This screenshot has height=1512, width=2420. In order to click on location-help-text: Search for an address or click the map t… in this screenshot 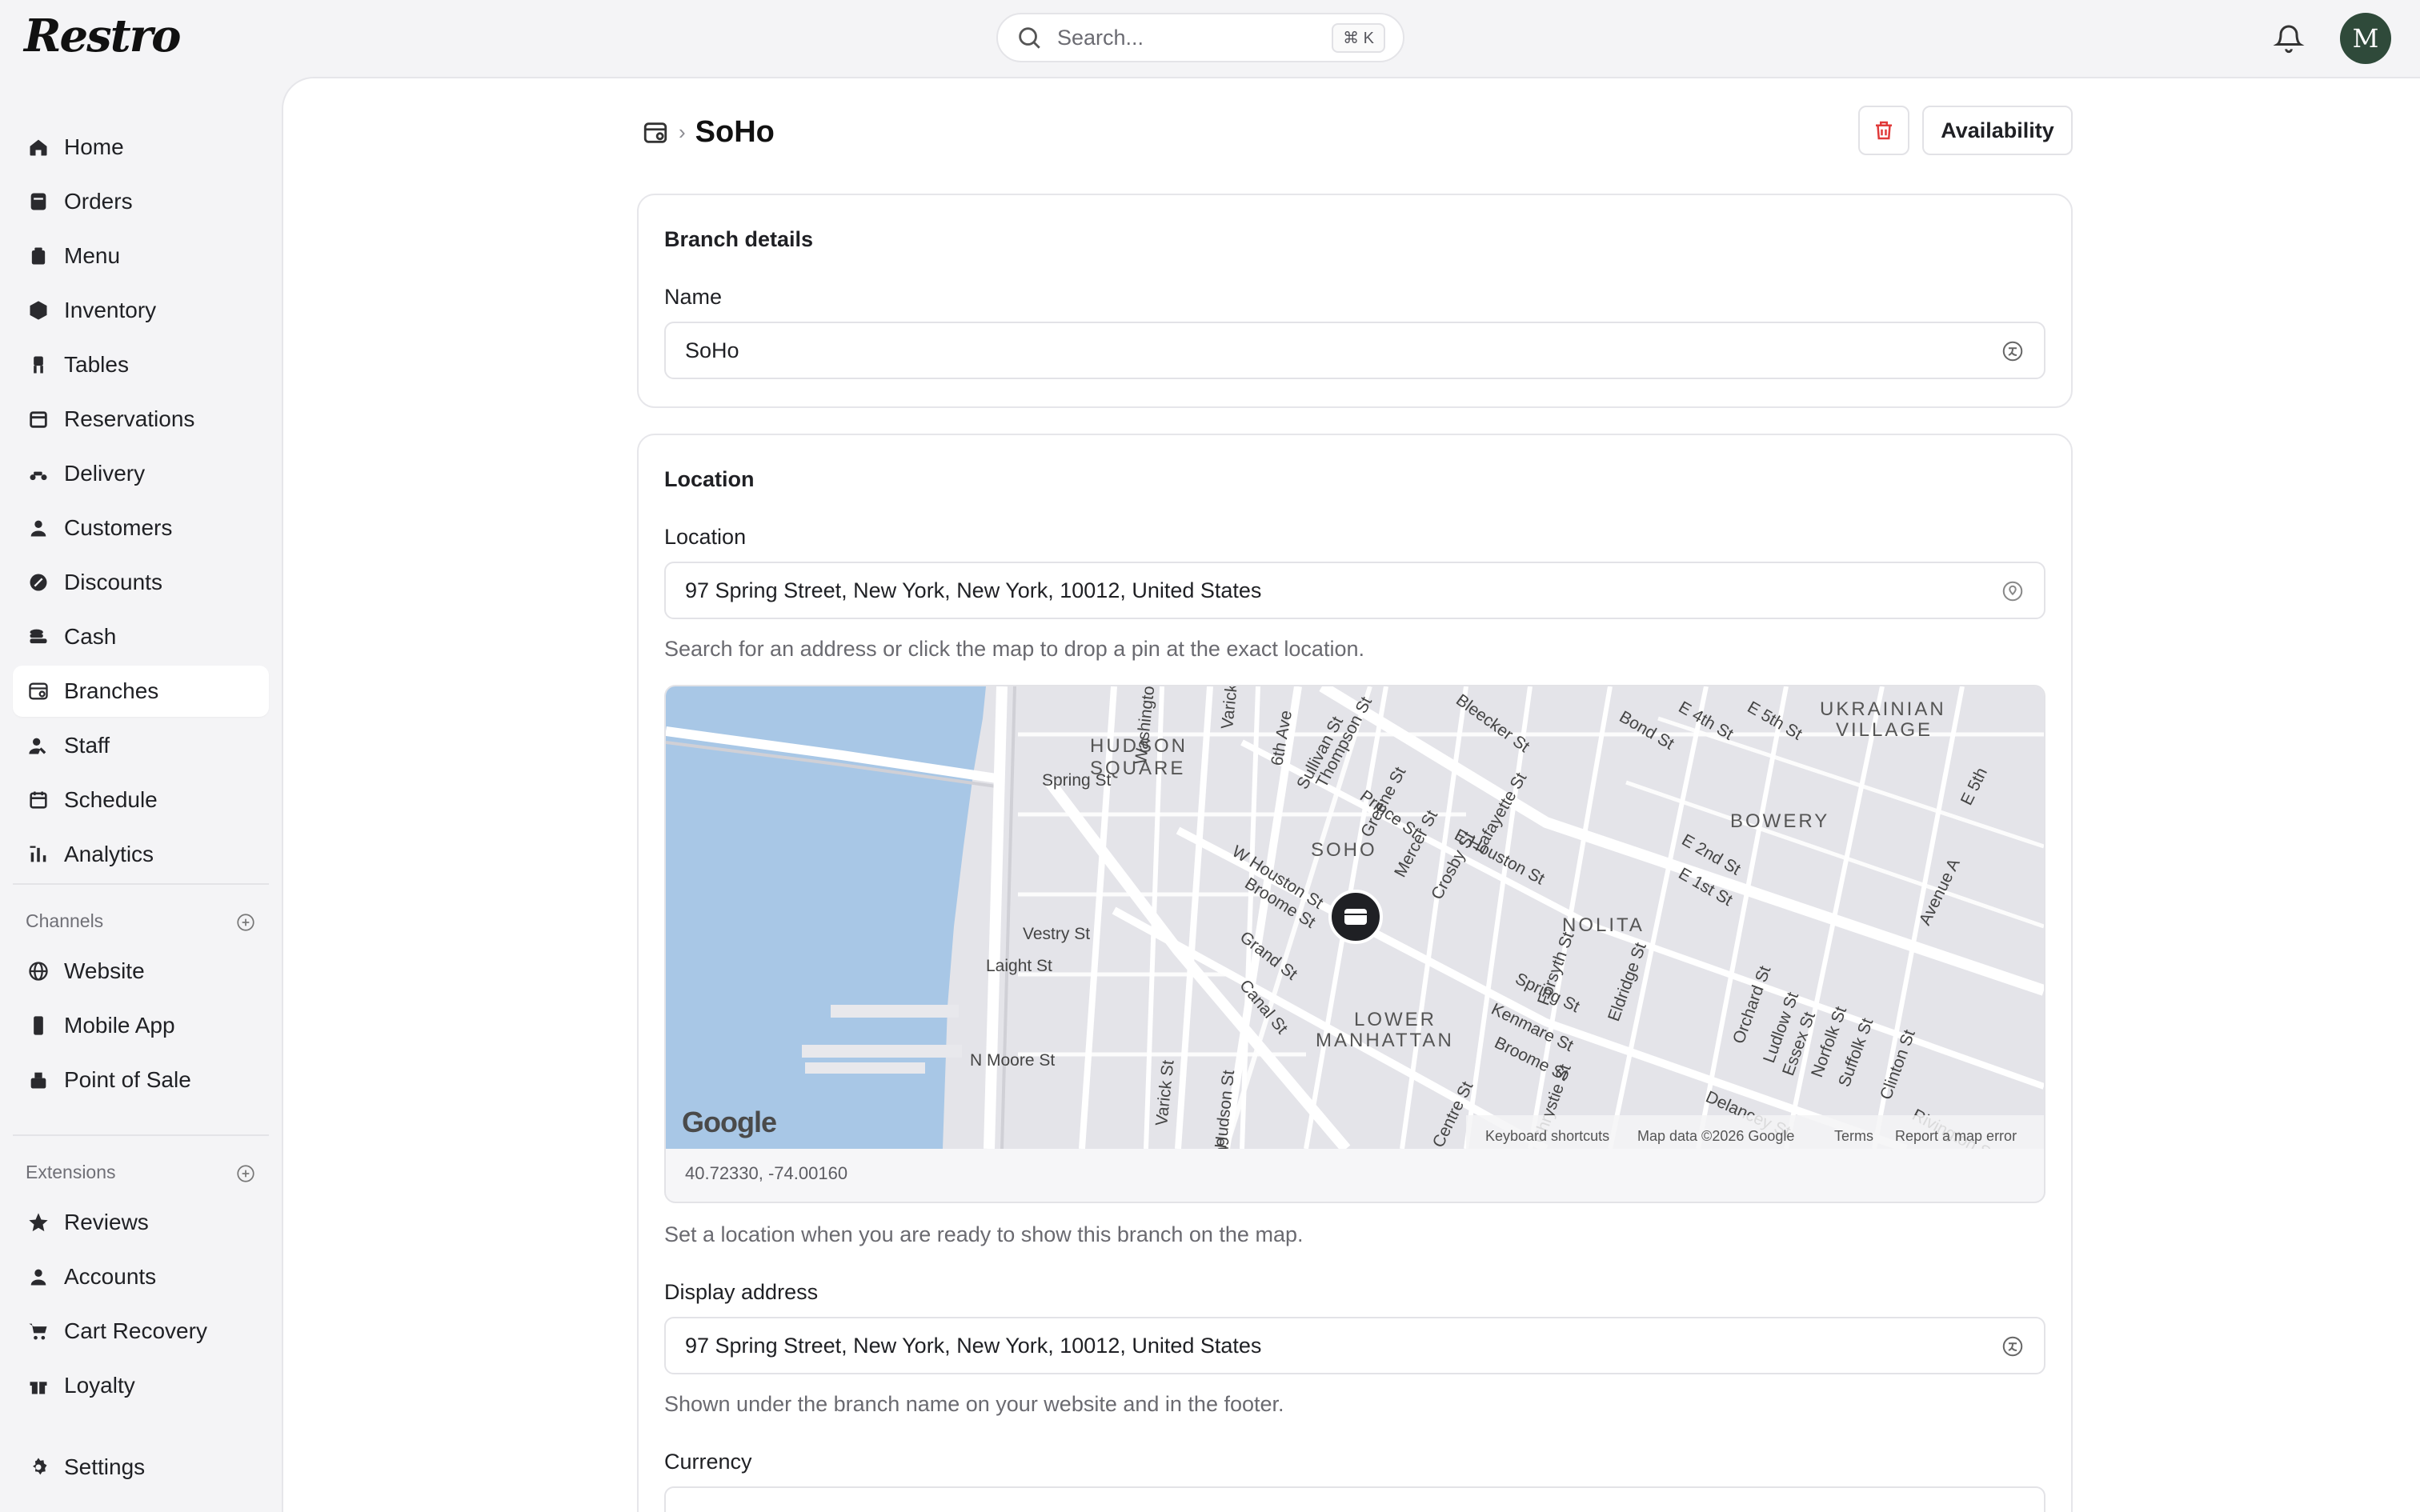, I will do `click(1014, 649)`.